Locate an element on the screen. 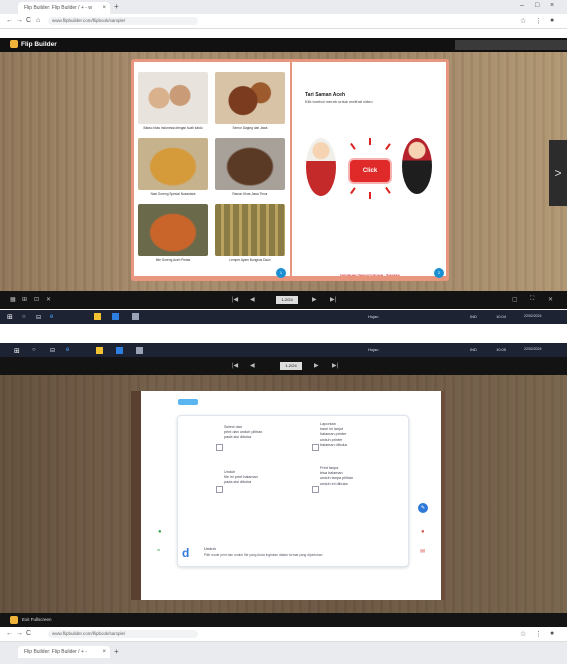 The image size is (567, 664). browser-tab: Flip Builder: Flip Builder / + - × is located at coordinates (64, 652).